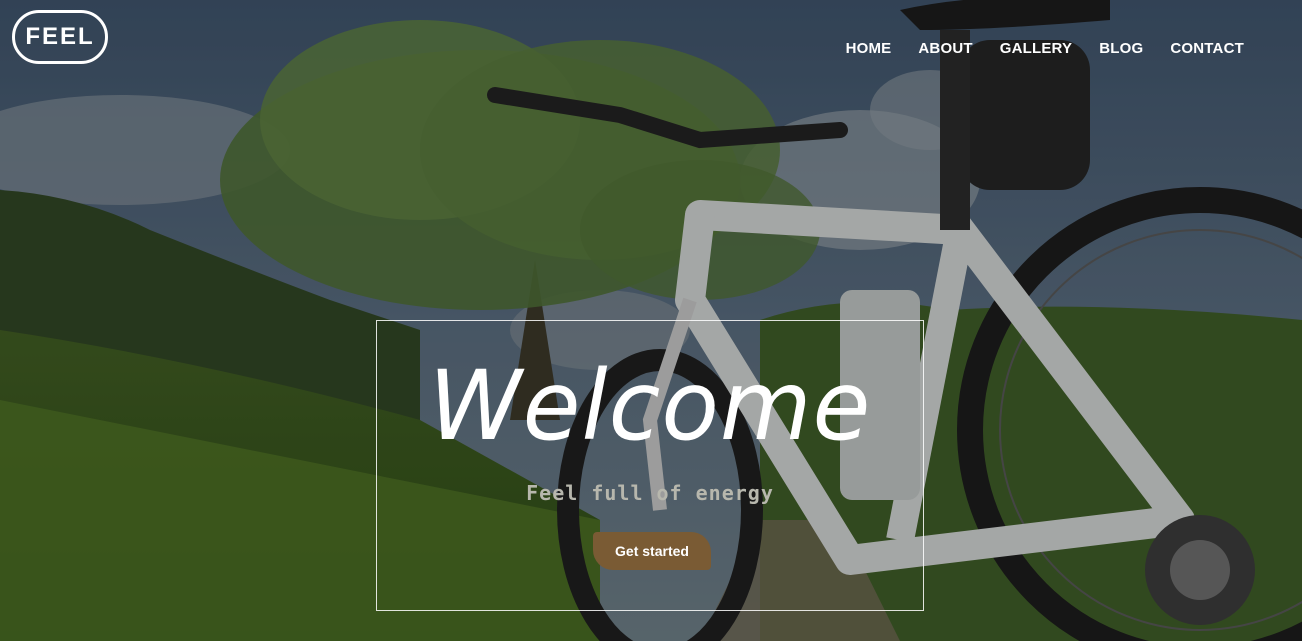 Image resolution: width=1302 pixels, height=641 pixels. What do you see at coordinates (1036, 49) in the screenshot?
I see `nav-item-gallery: GALLERY` at bounding box center [1036, 49].